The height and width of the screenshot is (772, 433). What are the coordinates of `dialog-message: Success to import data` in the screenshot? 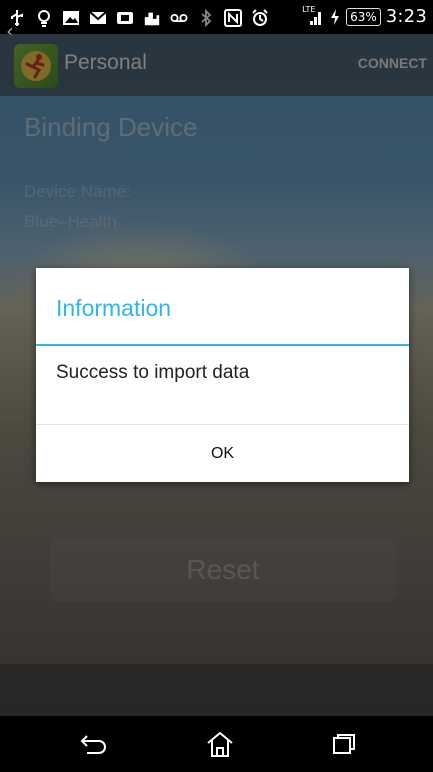 It's located at (153, 372).